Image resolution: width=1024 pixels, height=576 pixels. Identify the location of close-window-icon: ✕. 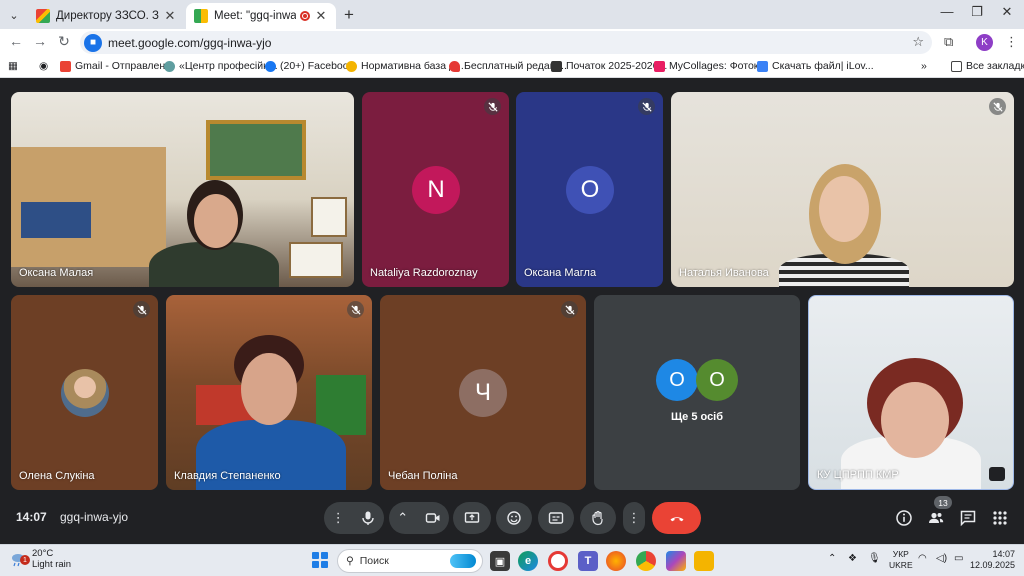
(1007, 12).